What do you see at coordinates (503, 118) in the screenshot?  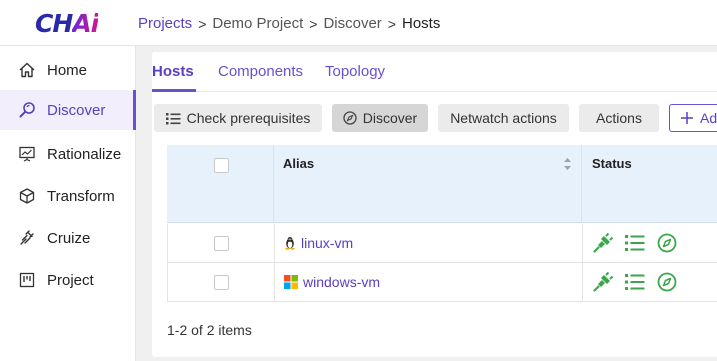 I see `netwatch-actions-button: Netwatch actions` at bounding box center [503, 118].